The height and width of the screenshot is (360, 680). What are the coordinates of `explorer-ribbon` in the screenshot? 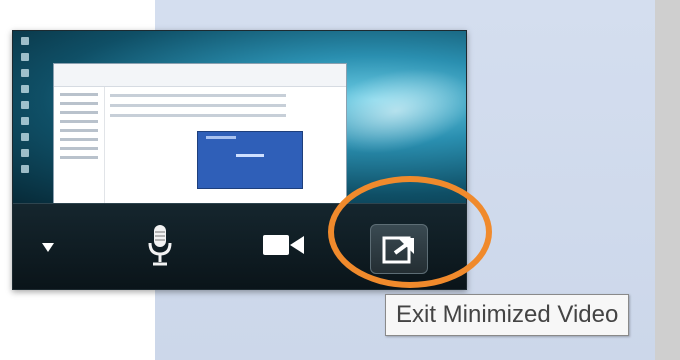 It's located at (200, 75).